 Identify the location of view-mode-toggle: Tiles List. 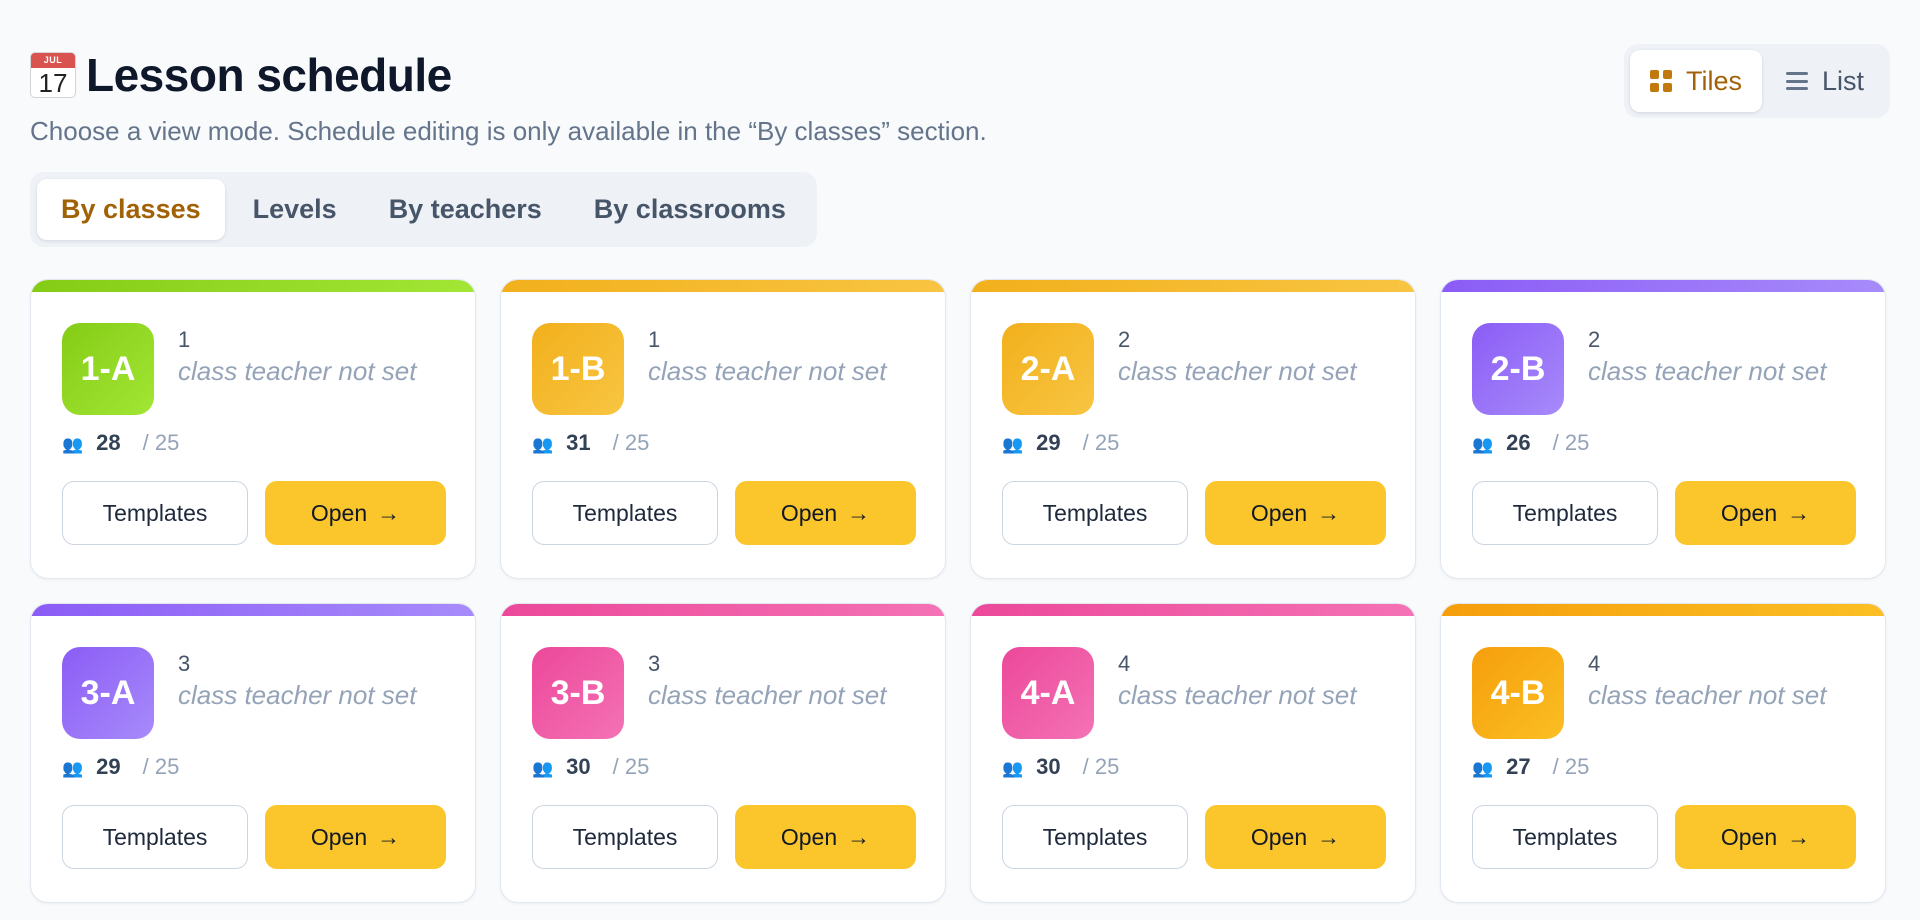
(1756, 81).